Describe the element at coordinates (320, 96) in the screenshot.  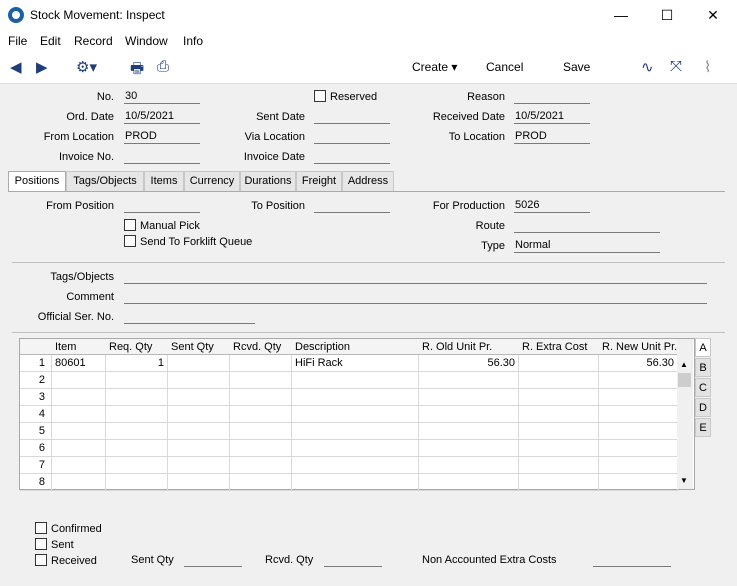
I see `reserved-checkbox` at that location.